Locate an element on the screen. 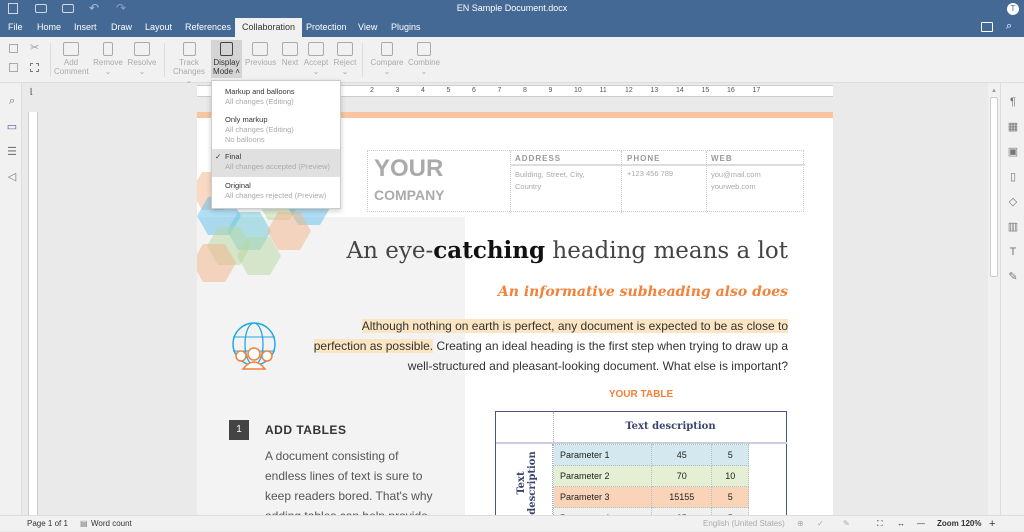  tab-file: File is located at coordinates (15, 27).